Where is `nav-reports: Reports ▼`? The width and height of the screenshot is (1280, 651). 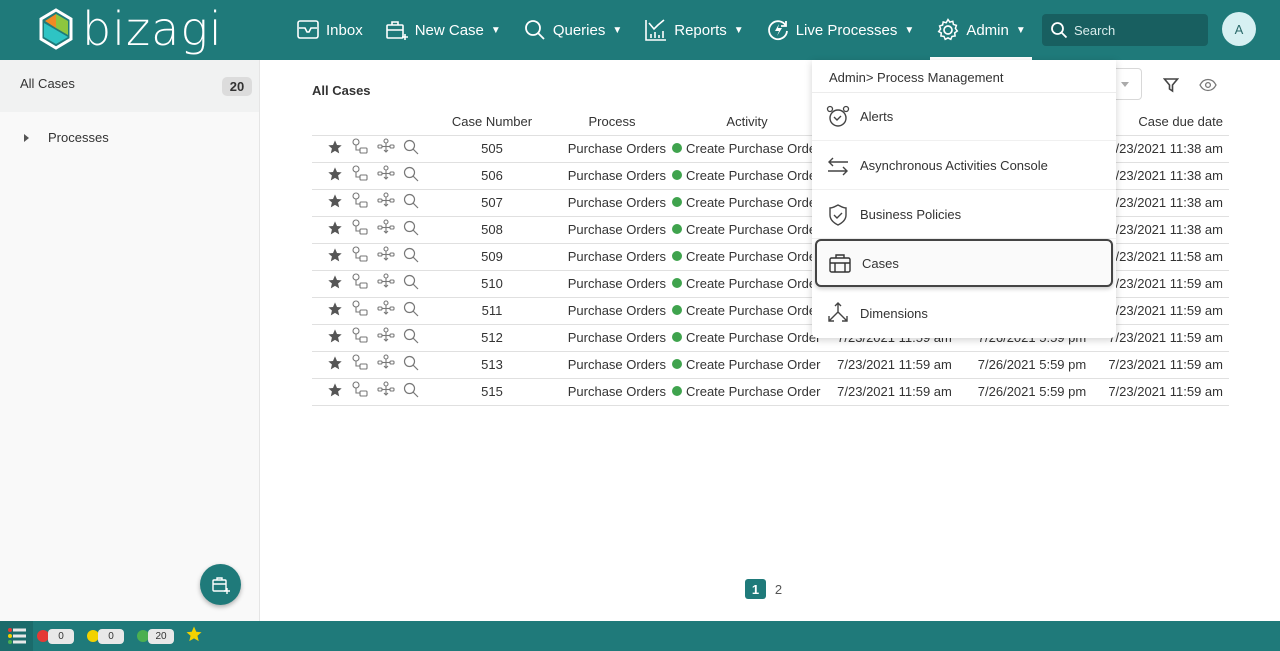 nav-reports: Reports ▼ is located at coordinates (694, 30).